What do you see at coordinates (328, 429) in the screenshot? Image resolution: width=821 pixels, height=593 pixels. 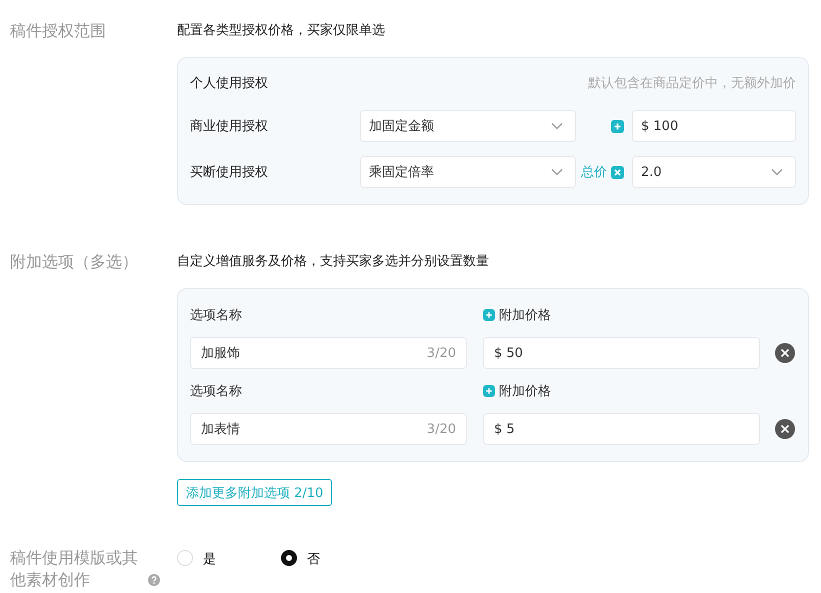 I see `option-name-field: 加表情 3/20` at bounding box center [328, 429].